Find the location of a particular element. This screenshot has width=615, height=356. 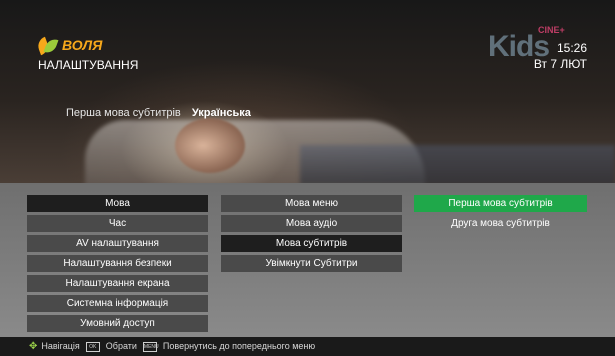

menu-item-conditional-access: Умовний доступ is located at coordinates (117, 323).